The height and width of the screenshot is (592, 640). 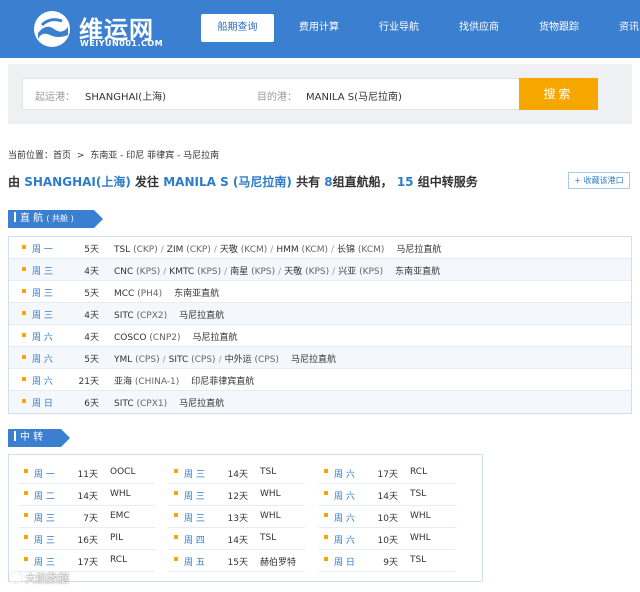 What do you see at coordinates (320, 380) in the screenshot?
I see `direct-row: 周 六 21天 亚海 (CHINA-1) 印尼菲律宾直航` at bounding box center [320, 380].